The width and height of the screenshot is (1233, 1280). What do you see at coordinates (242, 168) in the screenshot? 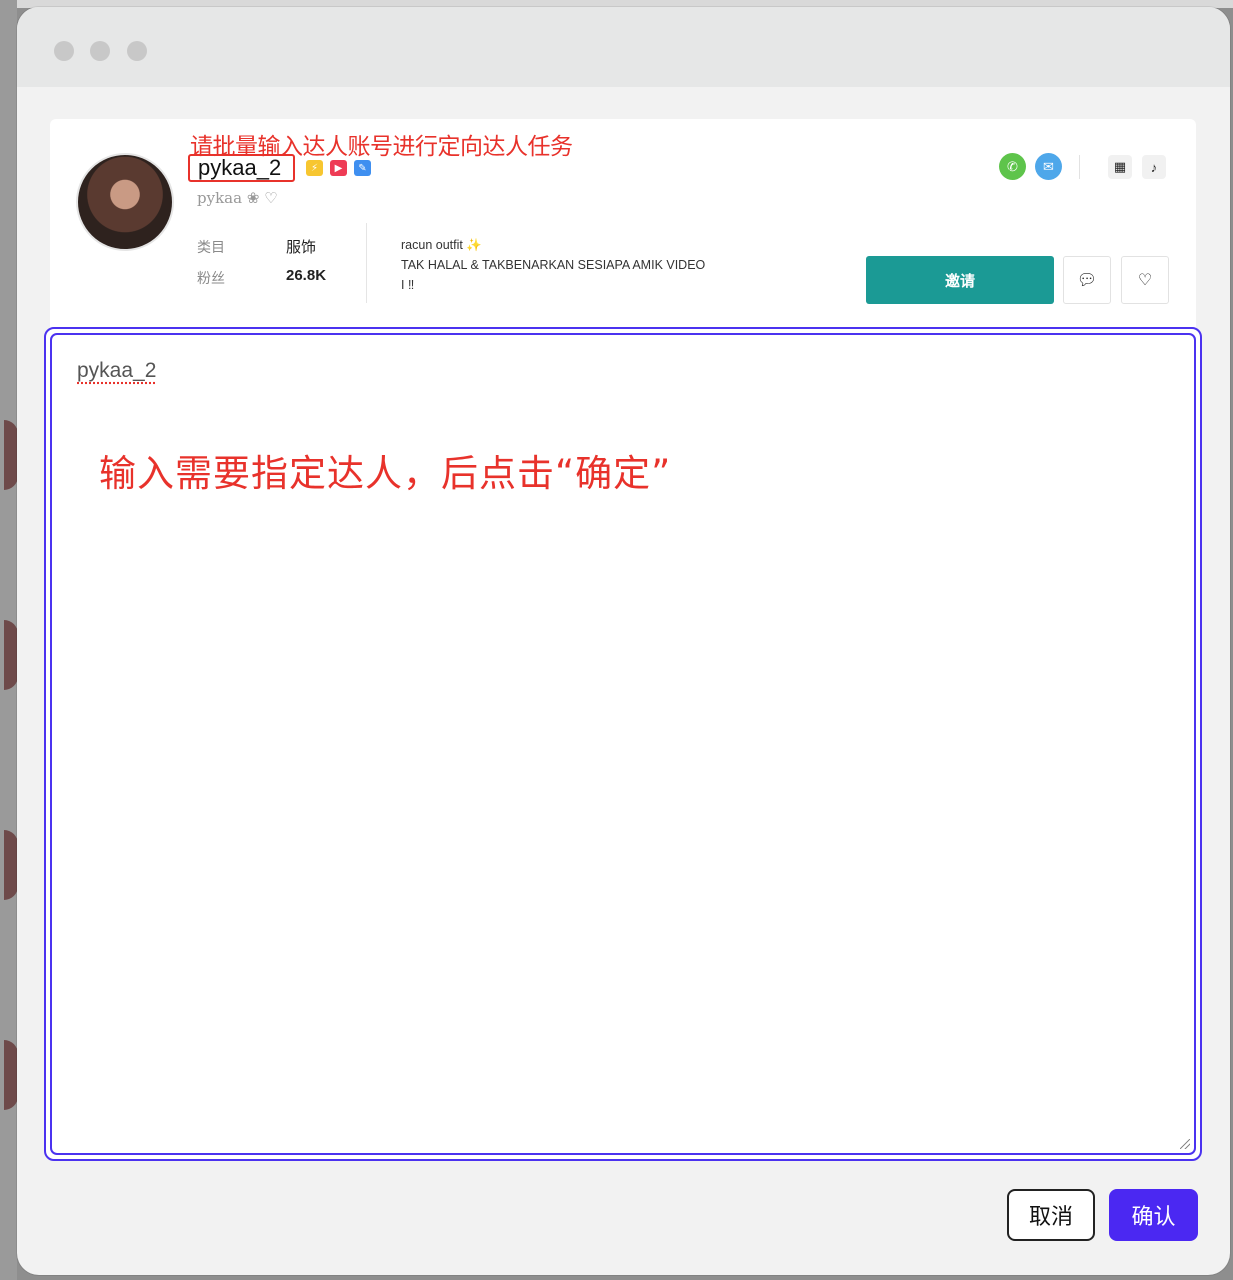
I see `influencer-name: pykaa_2` at bounding box center [242, 168].